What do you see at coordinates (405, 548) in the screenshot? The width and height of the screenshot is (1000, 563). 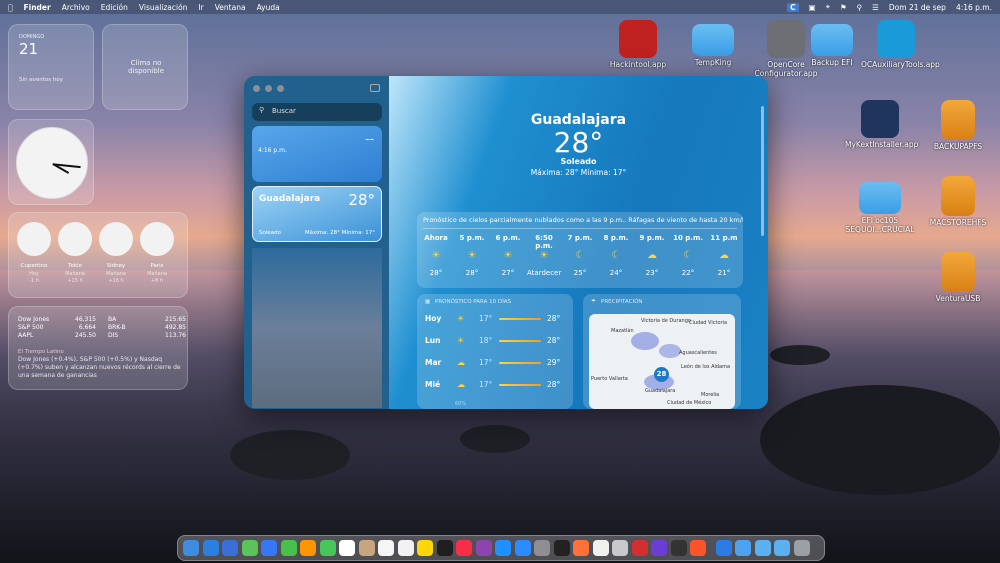 I see `notes-icon` at bounding box center [405, 548].